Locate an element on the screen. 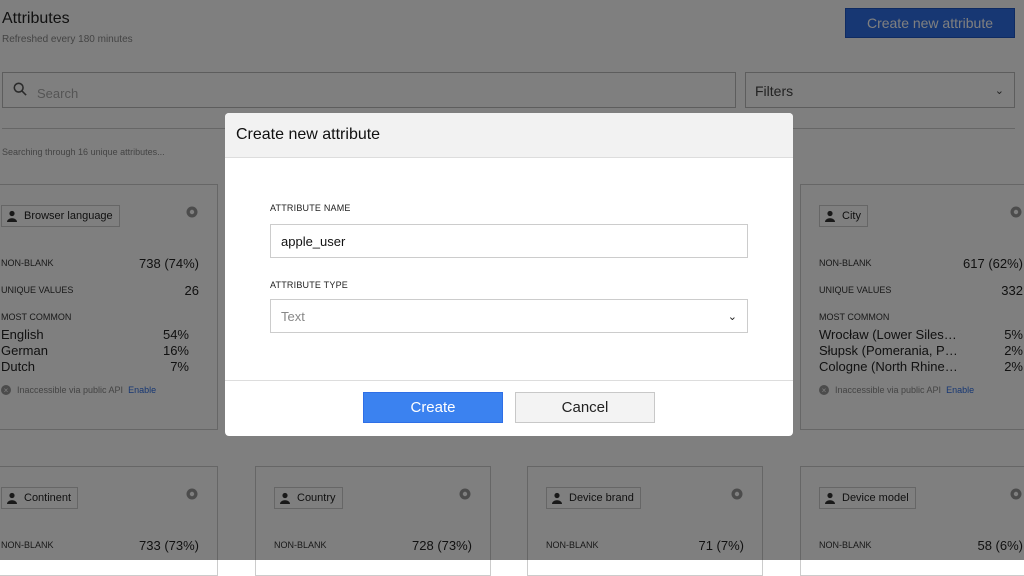 This screenshot has height=576, width=1024. cancel-button: Cancel is located at coordinates (585, 407).